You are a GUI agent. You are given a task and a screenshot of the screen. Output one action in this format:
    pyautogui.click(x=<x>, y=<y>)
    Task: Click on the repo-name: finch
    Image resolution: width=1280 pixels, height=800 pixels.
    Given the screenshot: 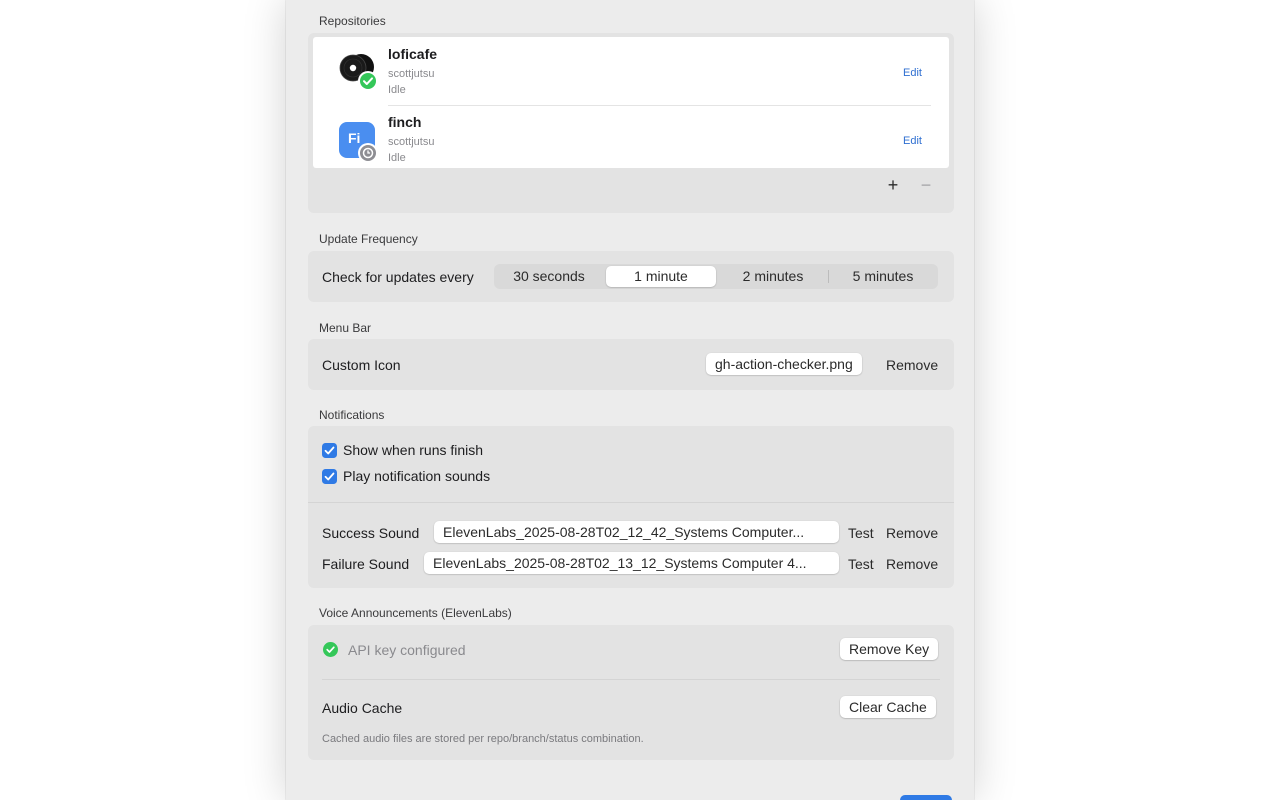 What is the action you would take?
    pyautogui.click(x=405, y=122)
    